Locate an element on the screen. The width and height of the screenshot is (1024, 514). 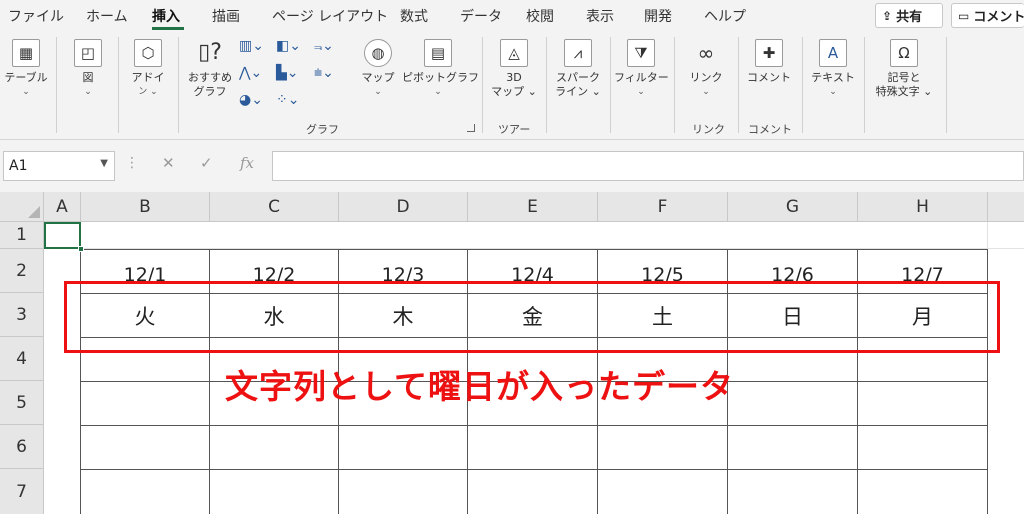
column-header-h: H is located at coordinates (923, 207).